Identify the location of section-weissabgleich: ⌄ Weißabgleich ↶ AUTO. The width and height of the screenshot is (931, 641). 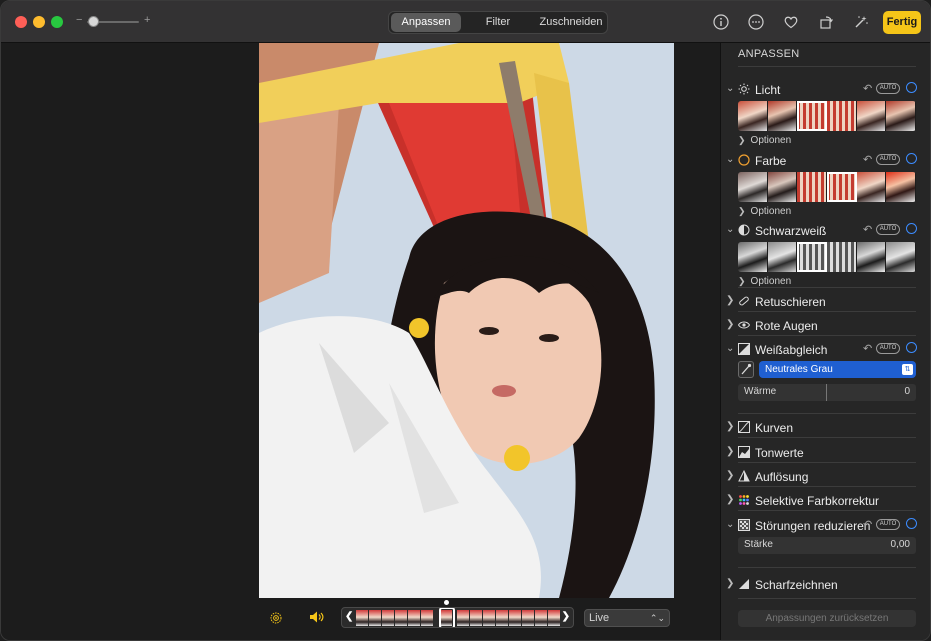
(825, 350).